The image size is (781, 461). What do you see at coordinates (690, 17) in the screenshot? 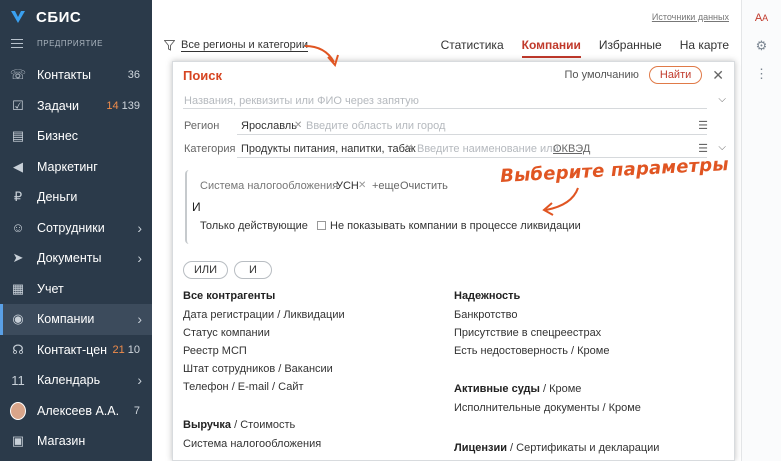
I see `sources-link: Источники данных` at bounding box center [690, 17].